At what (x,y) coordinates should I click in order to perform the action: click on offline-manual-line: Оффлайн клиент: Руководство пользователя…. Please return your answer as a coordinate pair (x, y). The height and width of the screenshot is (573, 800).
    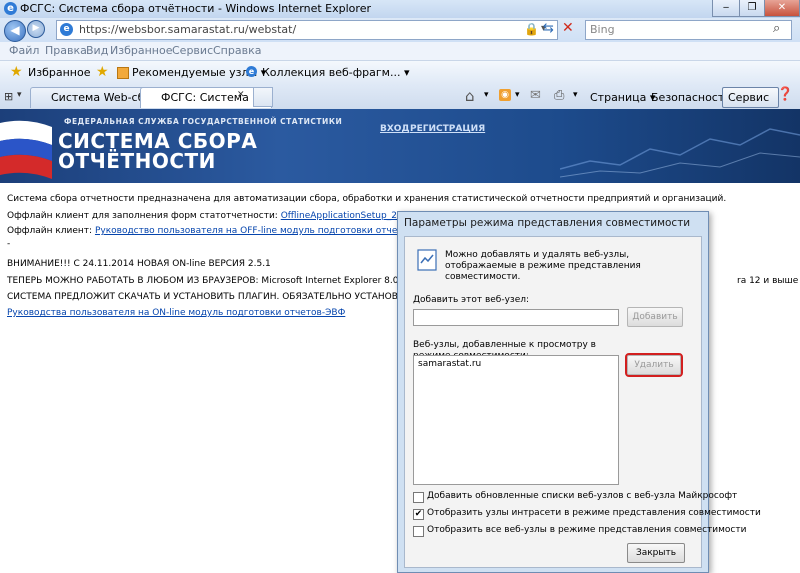
    Looking at the image, I should click on (222, 231).